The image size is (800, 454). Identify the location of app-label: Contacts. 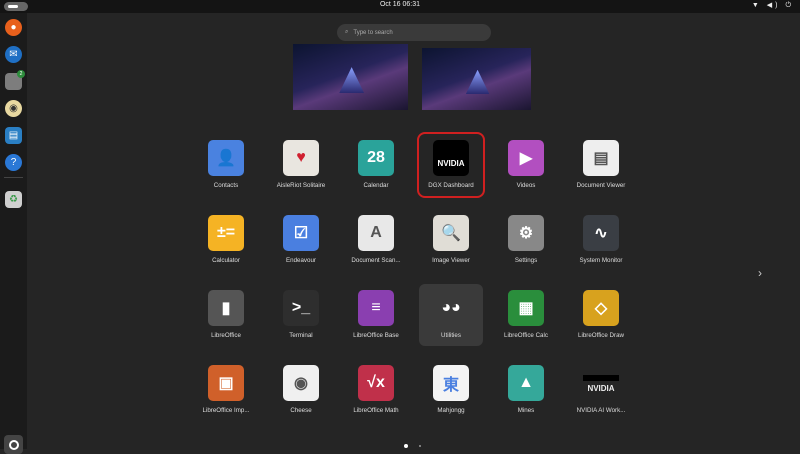
(226, 185).